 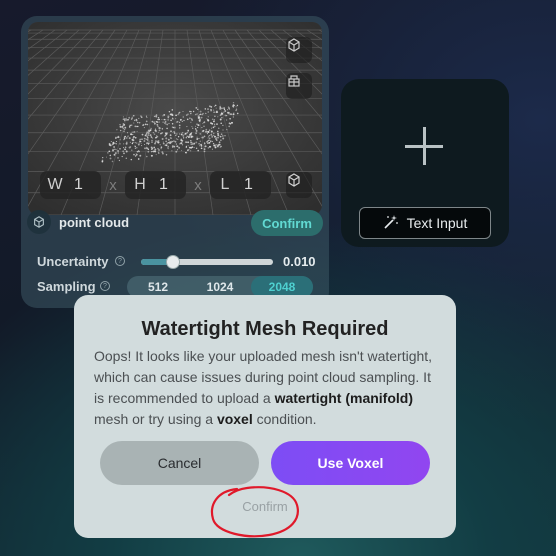 I want to click on text-input-button: Text Input, so click(x=425, y=223).